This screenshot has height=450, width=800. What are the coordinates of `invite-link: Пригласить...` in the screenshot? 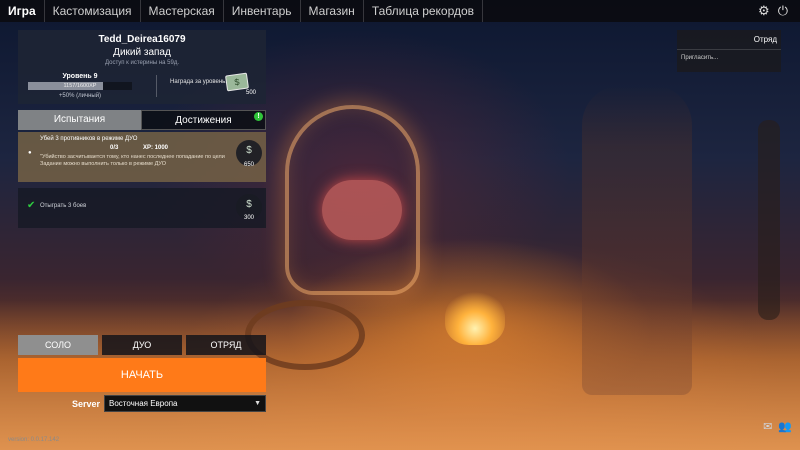 It's located at (729, 58).